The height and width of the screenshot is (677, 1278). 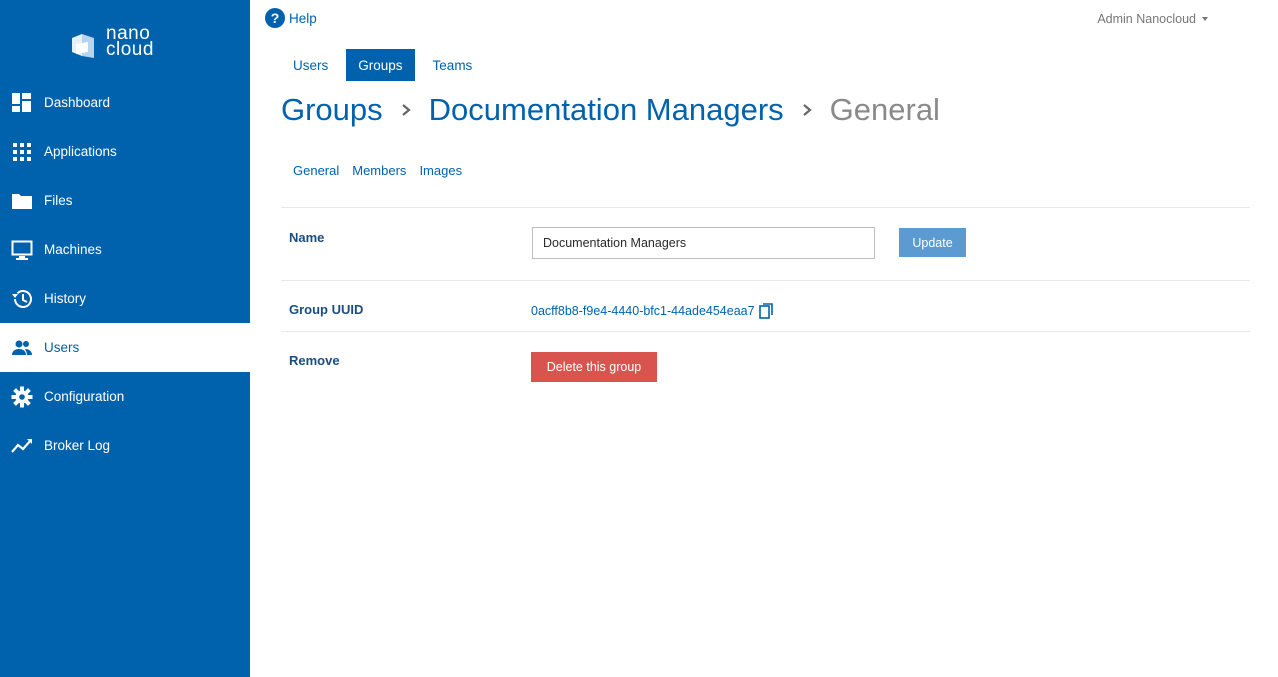 I want to click on name-row: Name Update, so click(x=765, y=243).